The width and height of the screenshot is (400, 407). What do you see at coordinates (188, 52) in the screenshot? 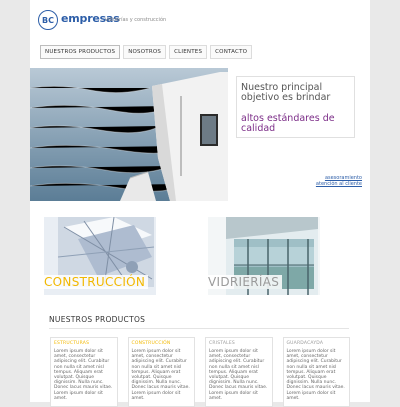
I see `nav-item-clientes: CLIENTES` at bounding box center [188, 52].